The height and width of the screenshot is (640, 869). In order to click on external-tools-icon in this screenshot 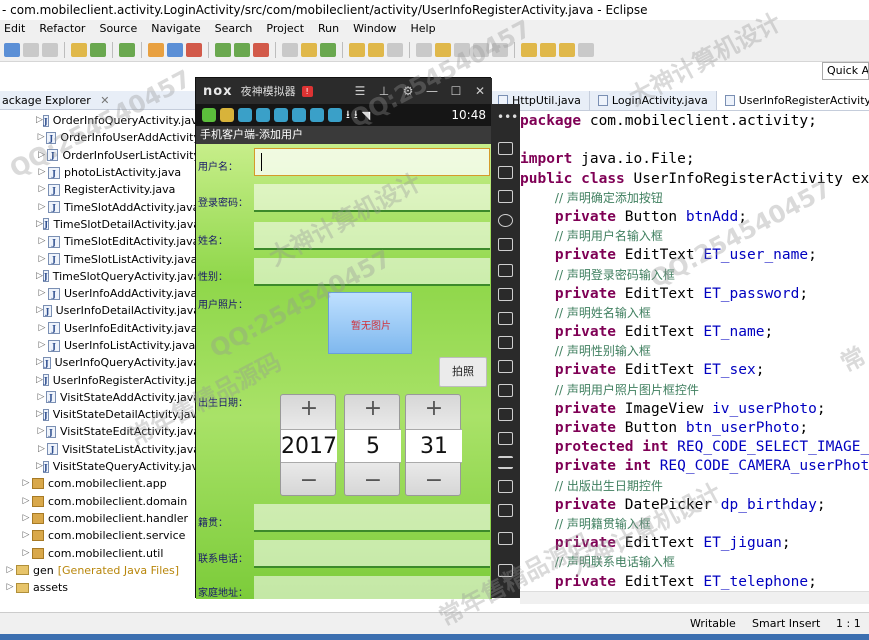, I will do `click(261, 49)`.